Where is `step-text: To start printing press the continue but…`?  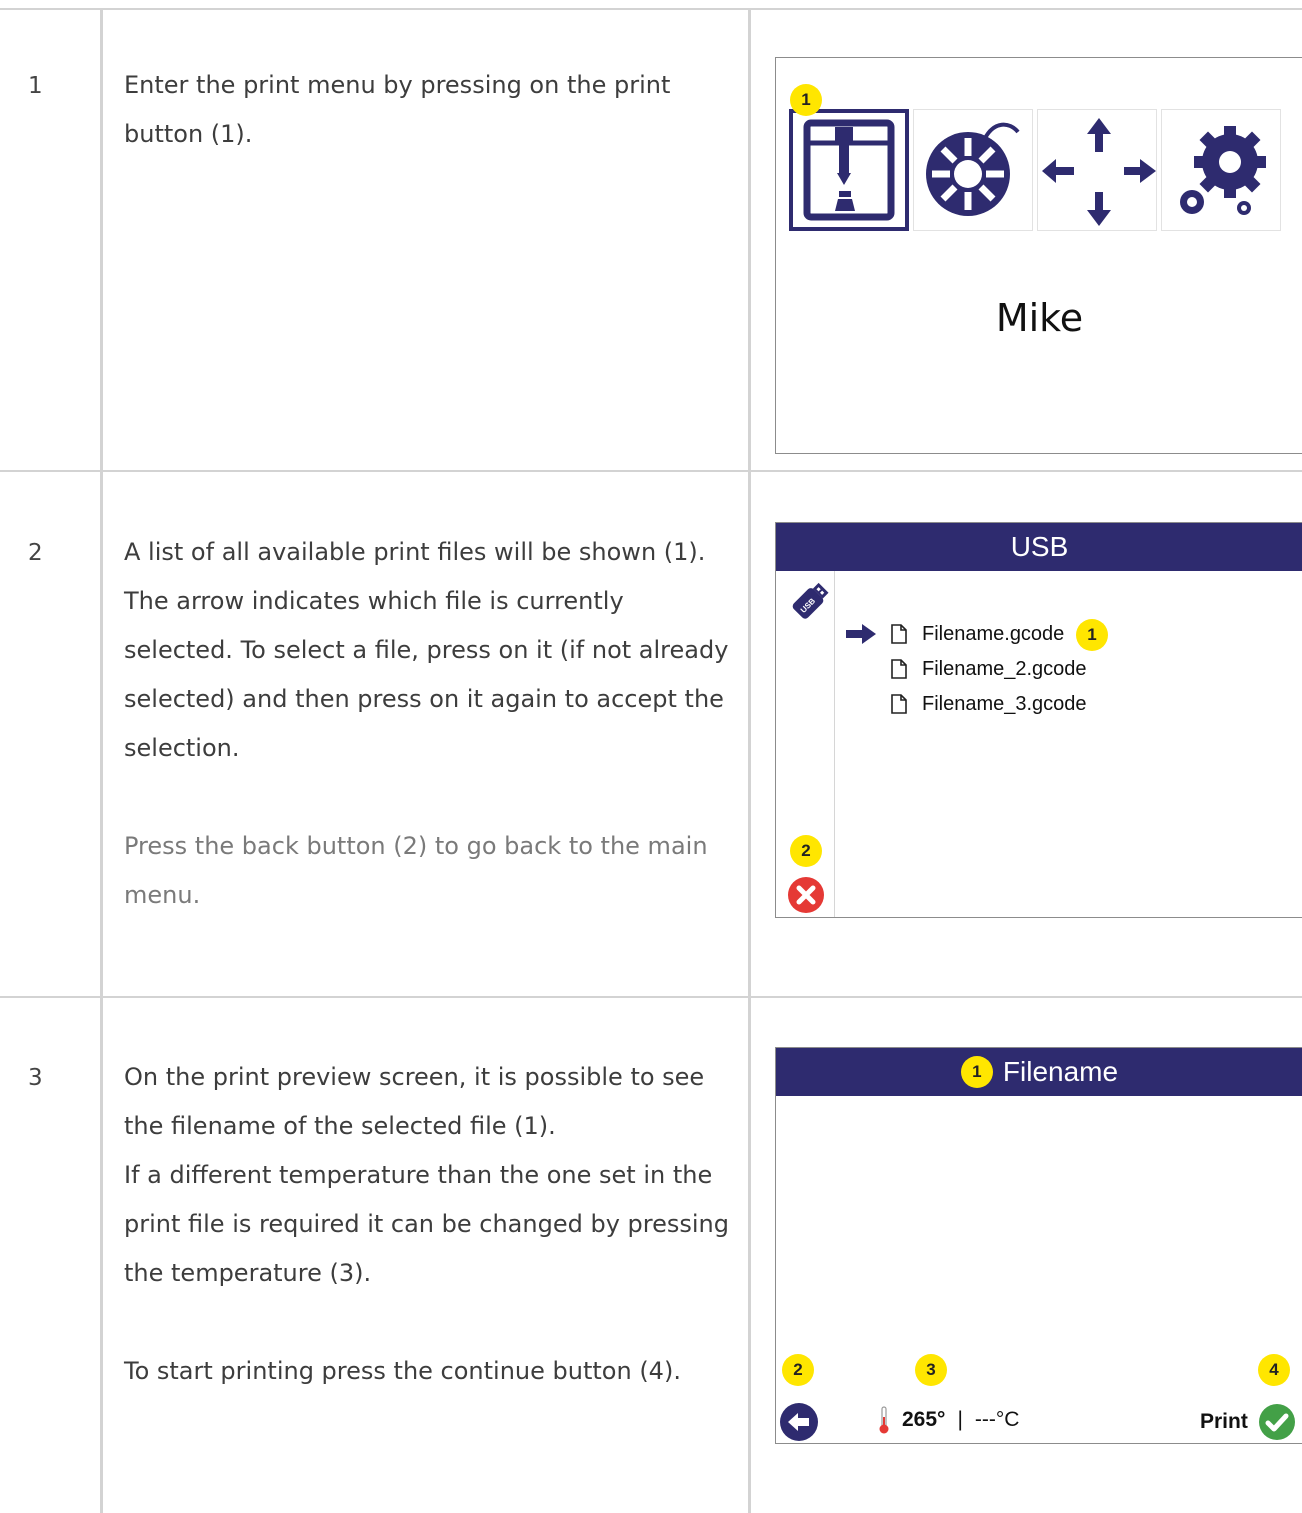 step-text: To start printing press the continue but… is located at coordinates (402, 1371).